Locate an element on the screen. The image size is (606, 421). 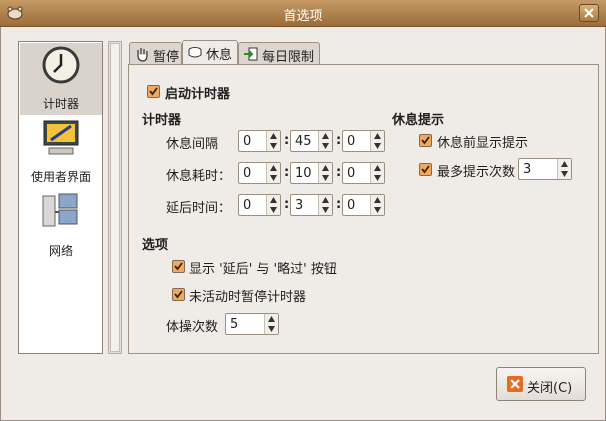
title-bar: 首选项 is located at coordinates (303, 13).